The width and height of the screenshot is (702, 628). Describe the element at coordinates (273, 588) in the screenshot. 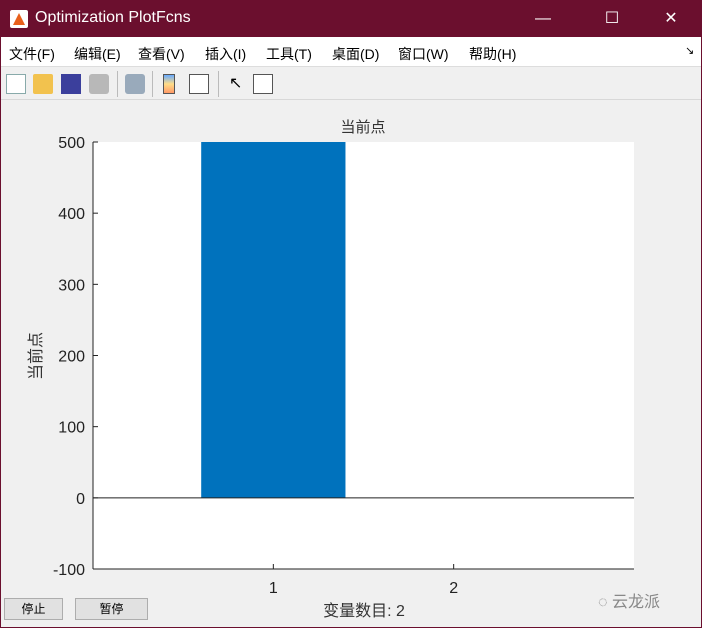

I see `x-tick-label: 1` at that location.